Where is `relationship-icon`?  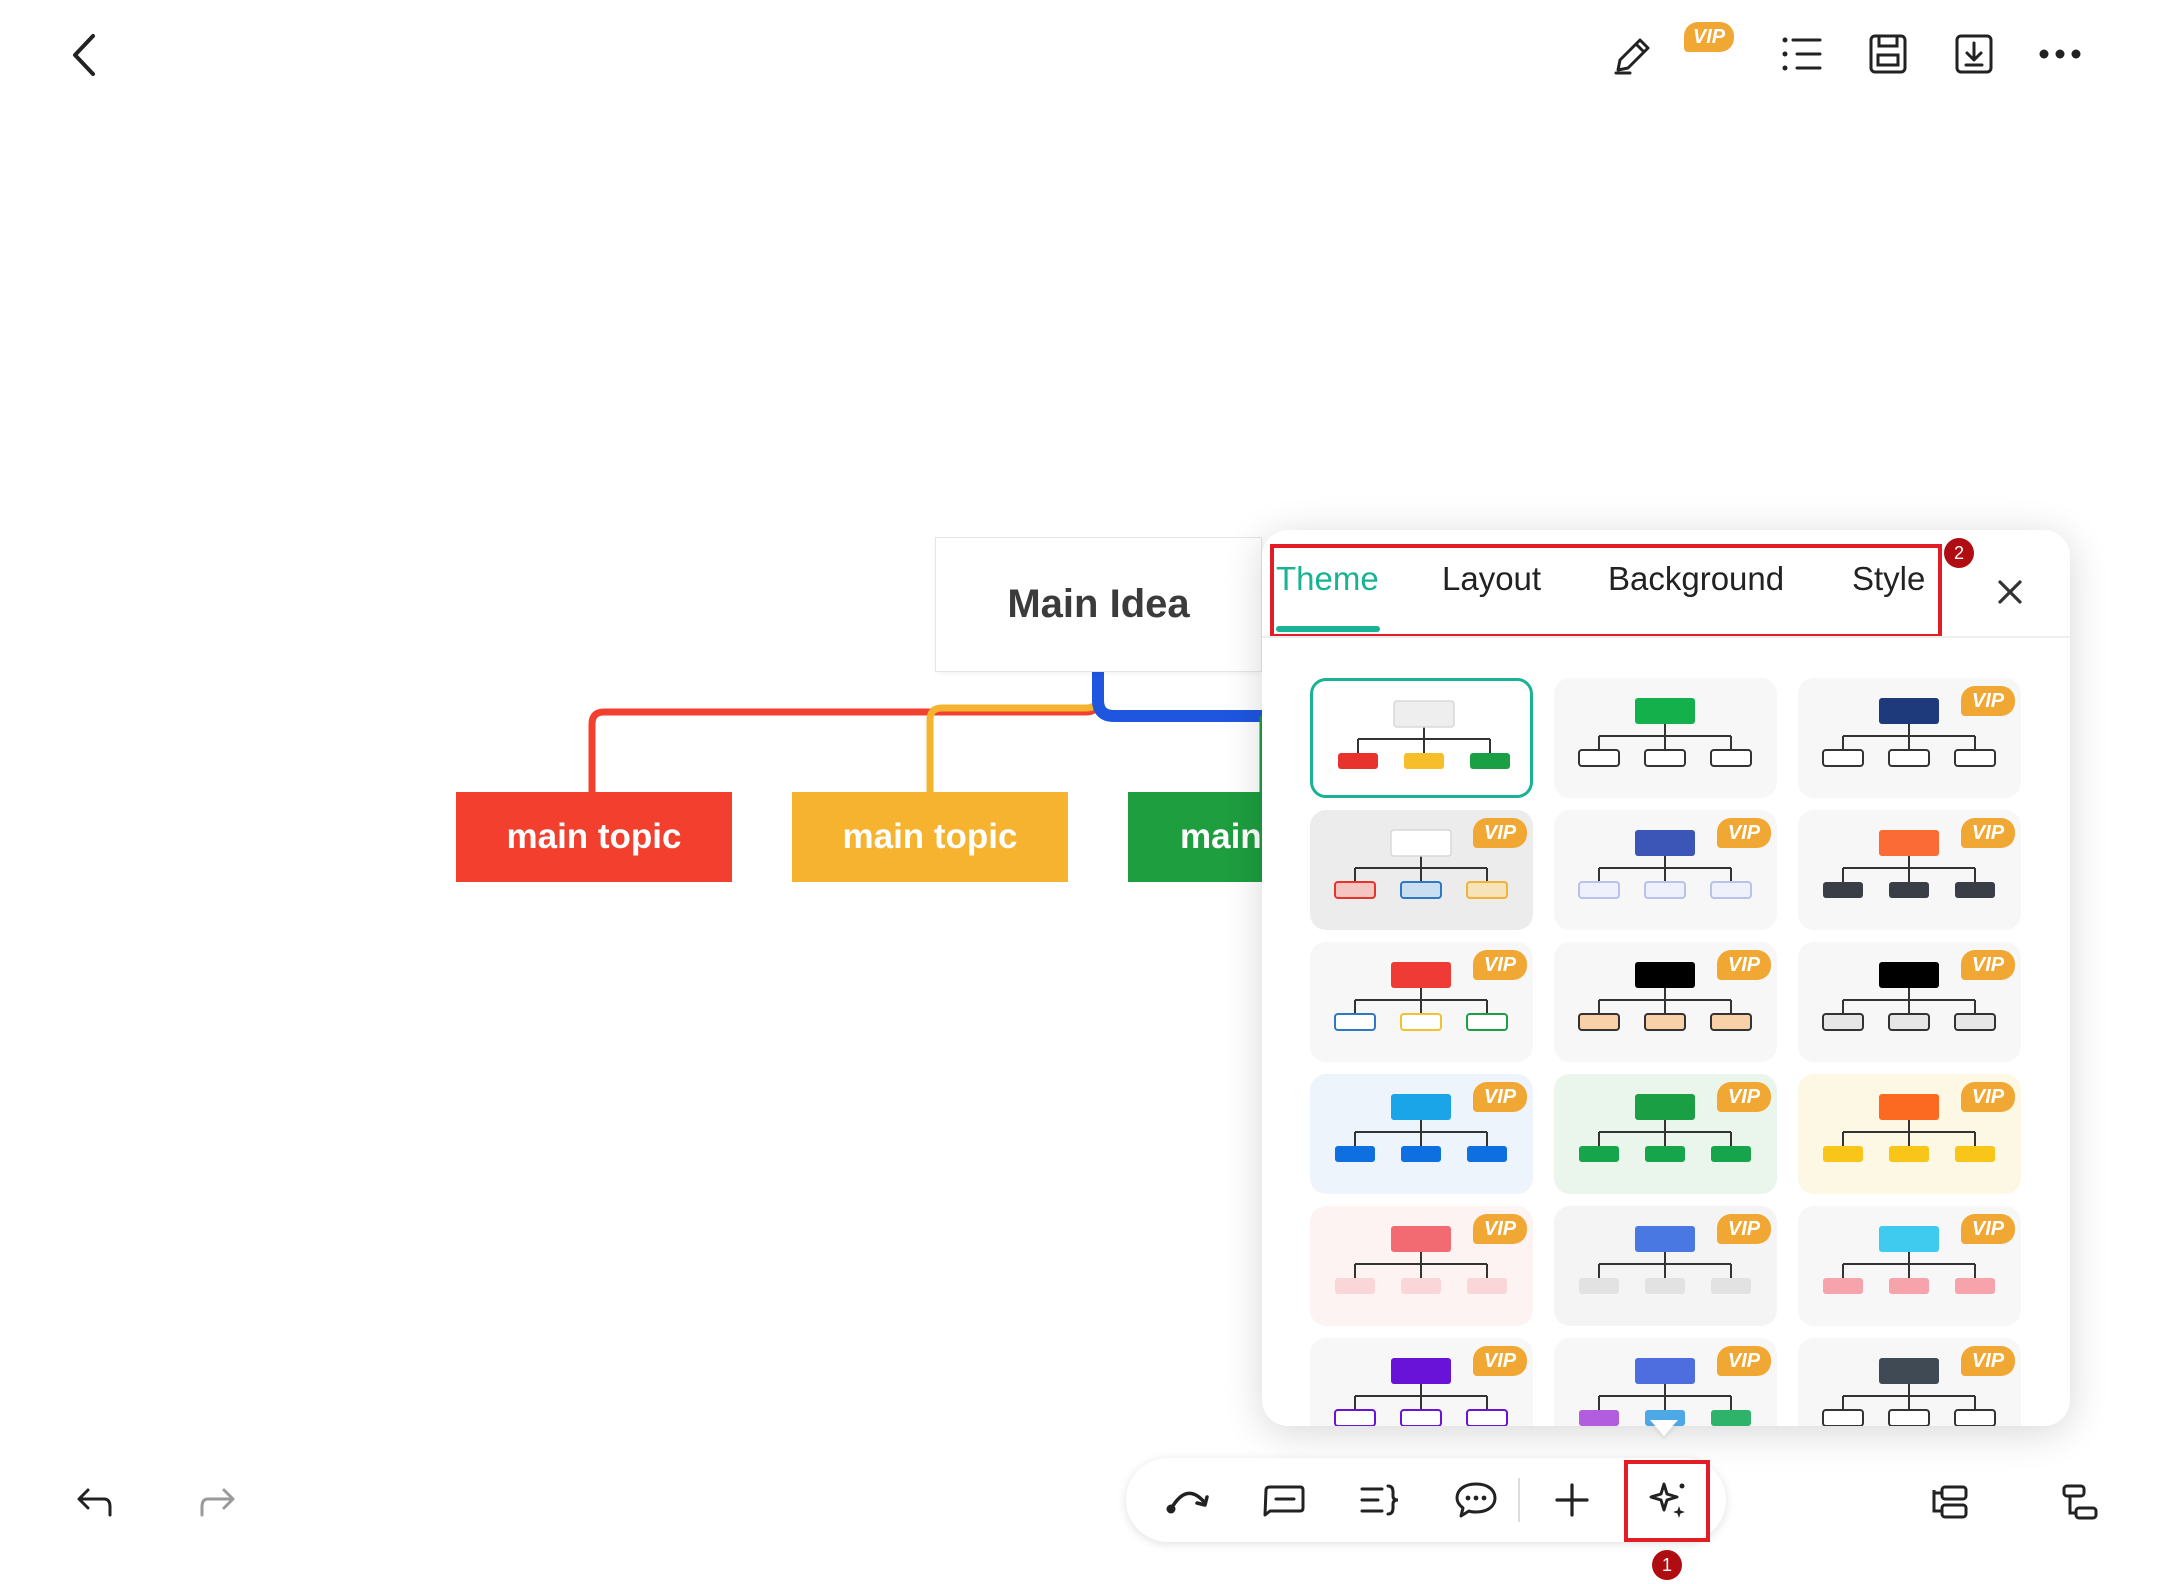
relationship-icon is located at coordinates (1187, 1502).